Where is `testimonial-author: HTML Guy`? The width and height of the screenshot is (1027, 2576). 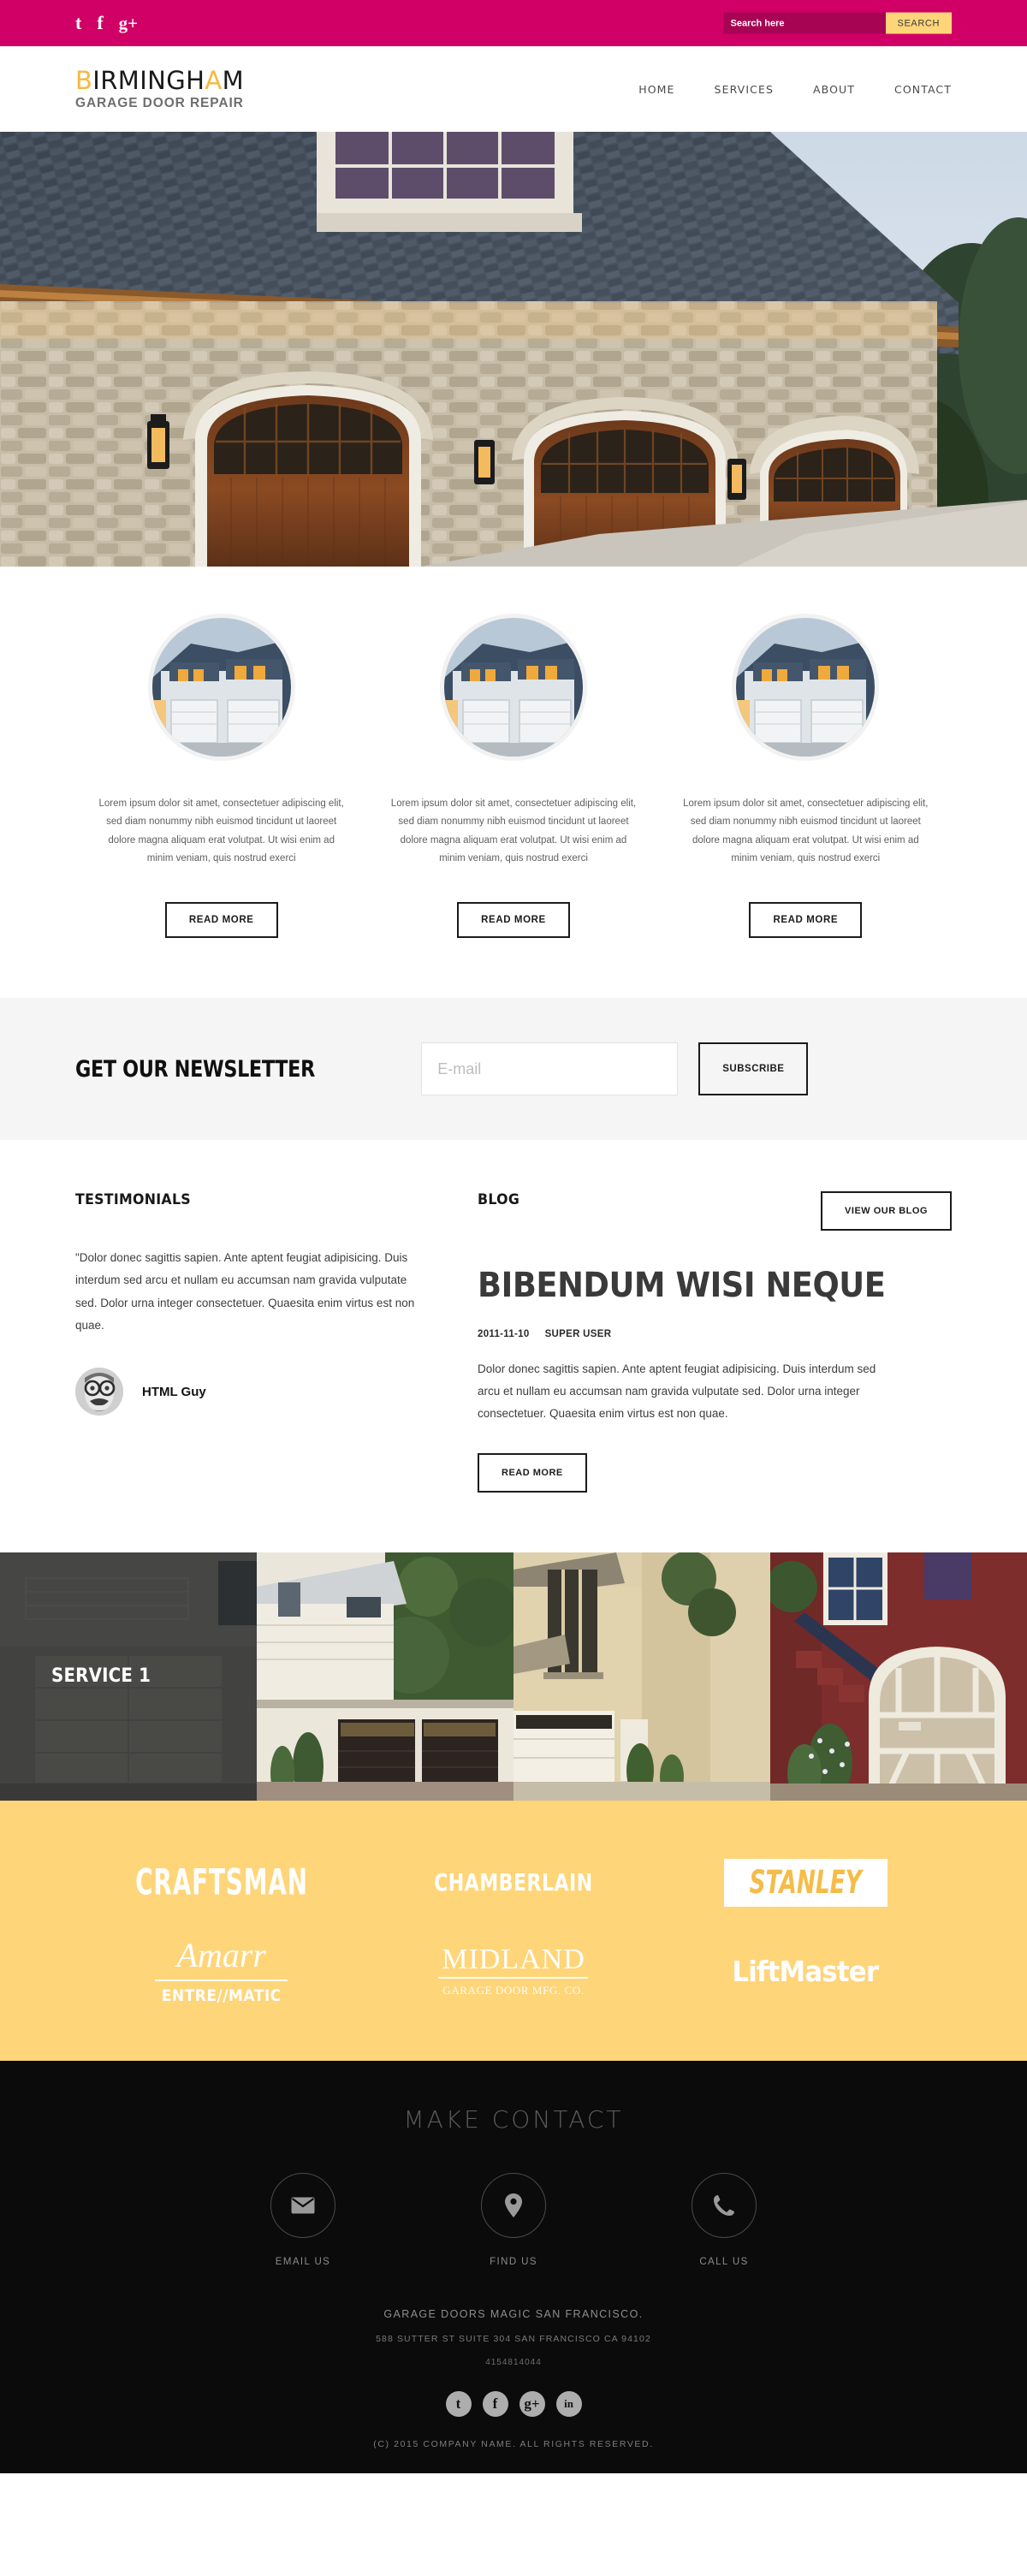 testimonial-author: HTML Guy is located at coordinates (246, 1392).